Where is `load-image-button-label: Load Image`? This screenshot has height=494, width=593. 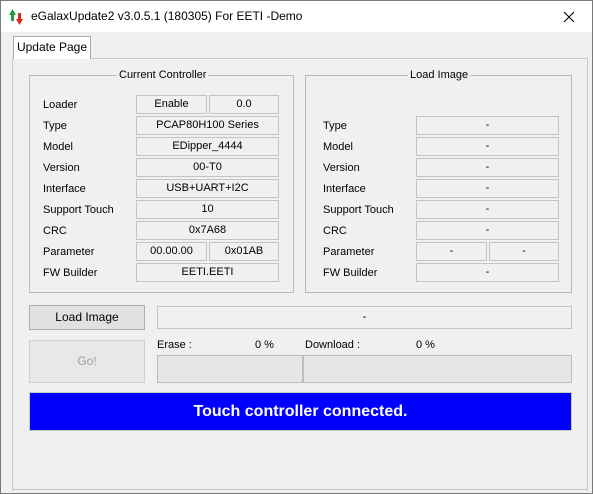 load-image-button-label: Load Image is located at coordinates (87, 317).